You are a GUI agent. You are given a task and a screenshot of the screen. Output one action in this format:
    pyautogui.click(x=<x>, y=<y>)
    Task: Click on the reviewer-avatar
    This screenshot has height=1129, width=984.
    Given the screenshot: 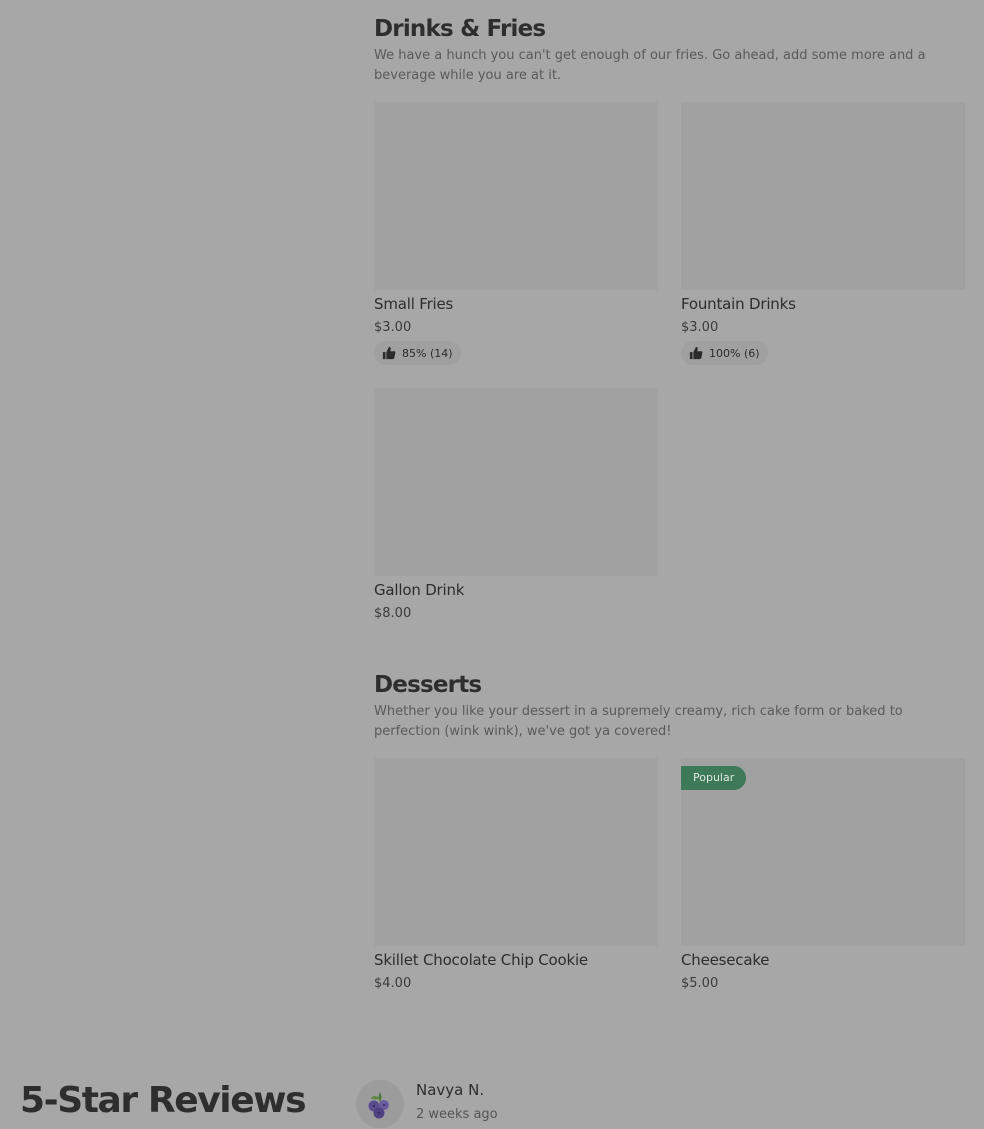 What is the action you would take?
    pyautogui.click(x=380, y=1104)
    